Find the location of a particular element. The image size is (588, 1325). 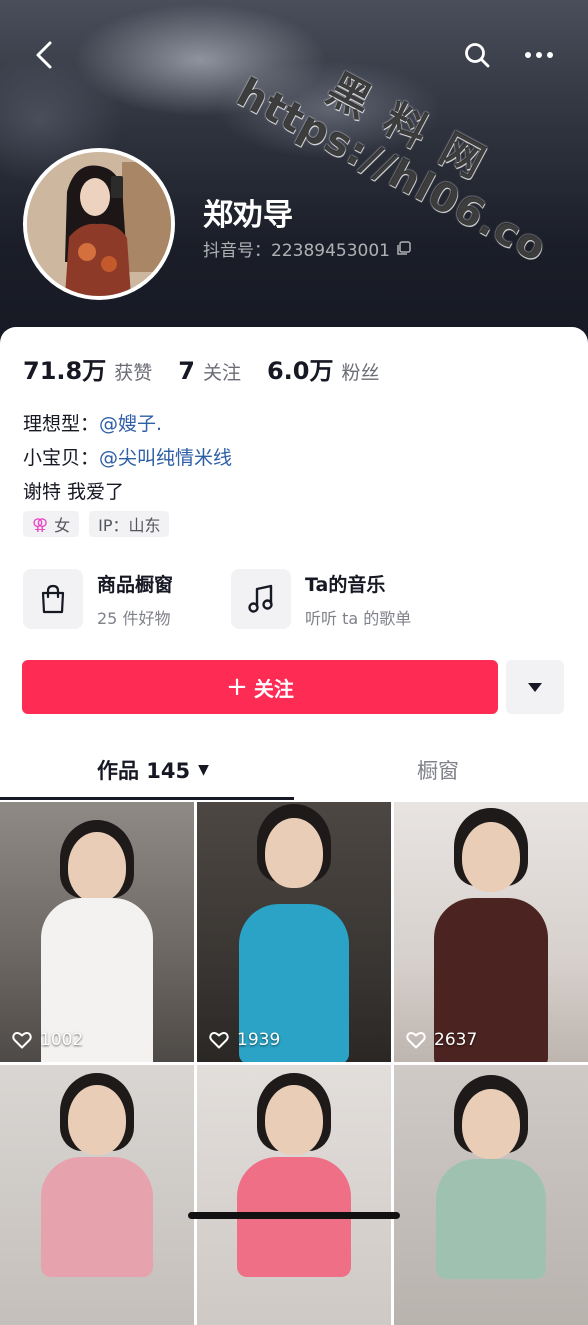

follow-button: + 关注 is located at coordinates (260, 687).